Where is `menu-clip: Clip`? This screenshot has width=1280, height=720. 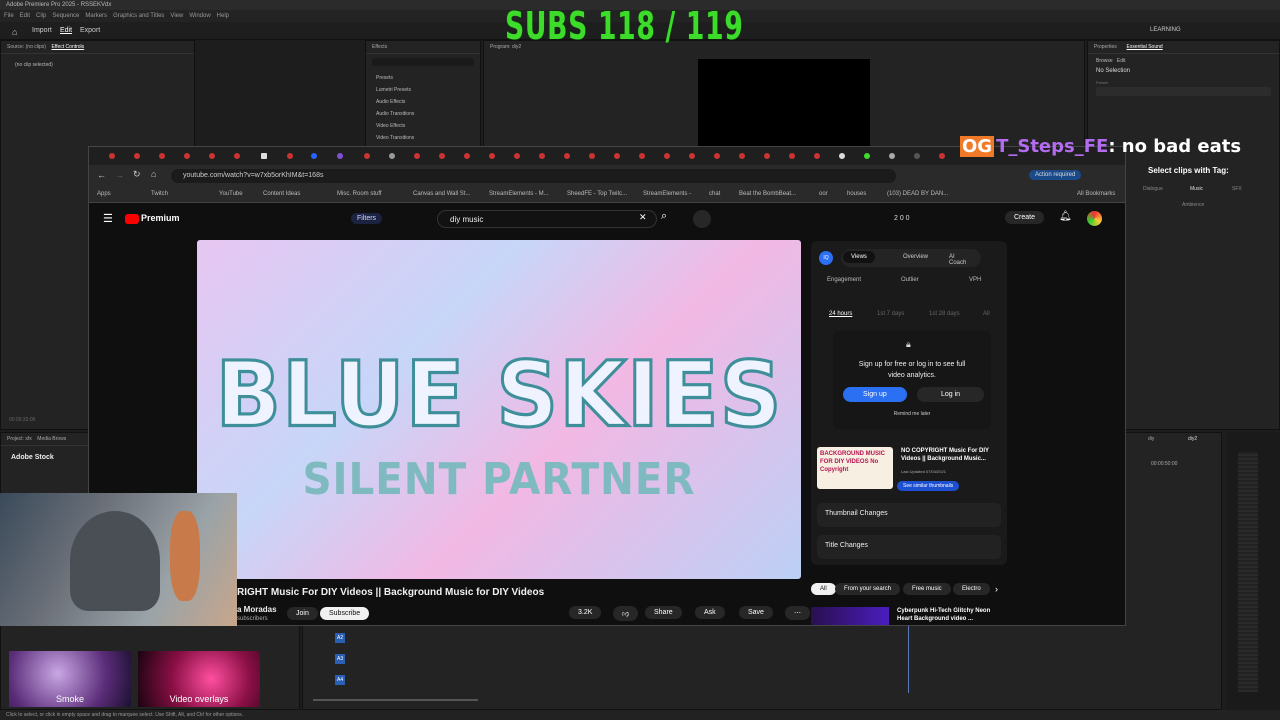
menu-clip: Clip is located at coordinates (41, 16).